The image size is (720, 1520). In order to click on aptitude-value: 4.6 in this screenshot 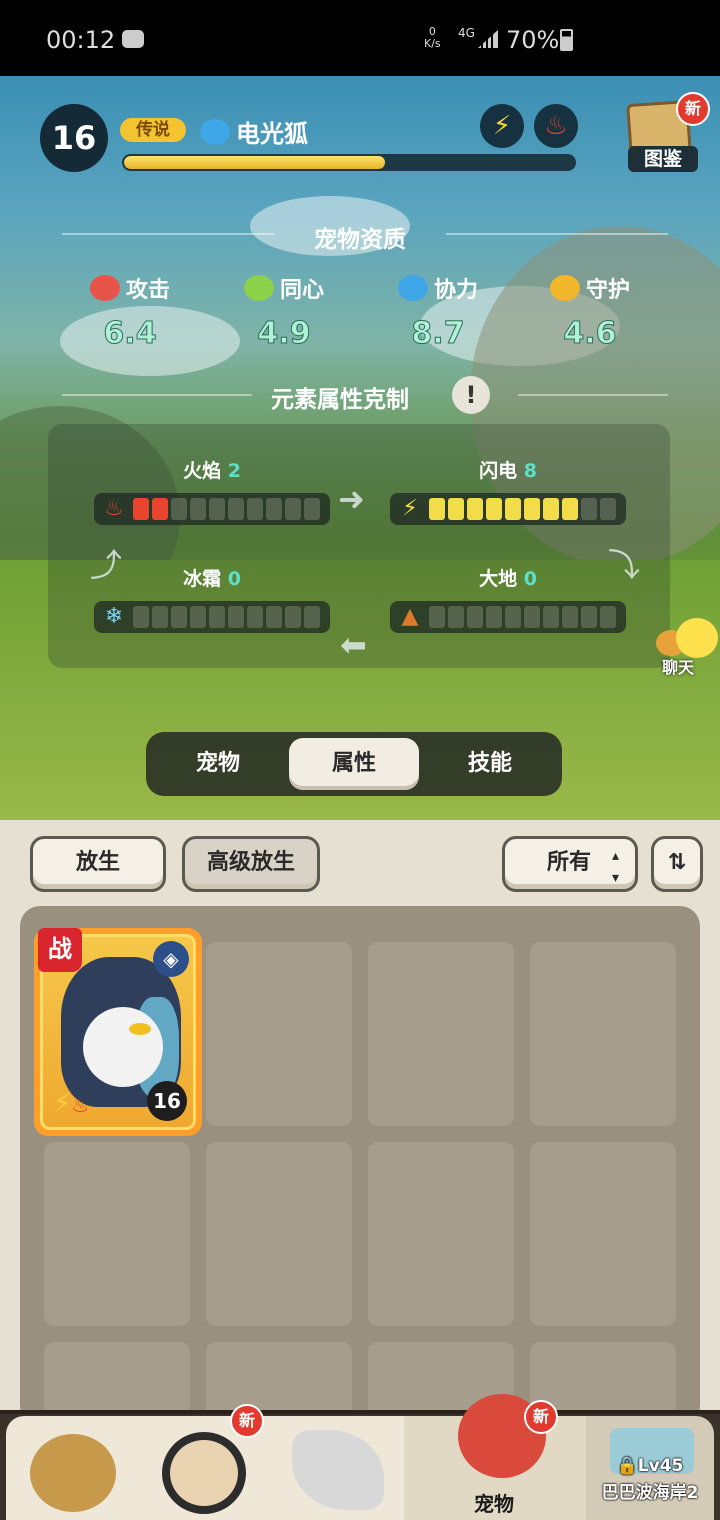, I will do `click(590, 334)`.